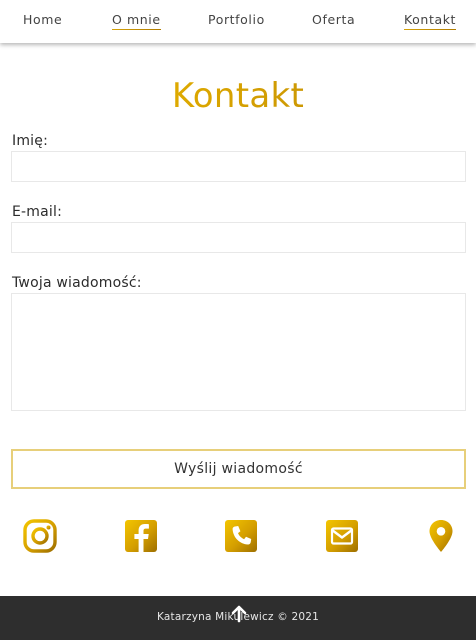 This screenshot has height=640, width=476. Describe the element at coordinates (238, 166) in the screenshot. I see `name-input` at that location.